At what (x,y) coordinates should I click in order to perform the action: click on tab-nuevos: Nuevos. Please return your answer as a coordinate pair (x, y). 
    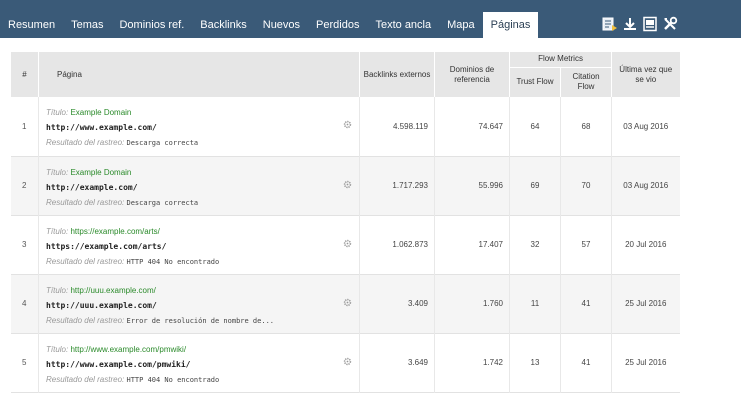
    Looking at the image, I should click on (281, 25).